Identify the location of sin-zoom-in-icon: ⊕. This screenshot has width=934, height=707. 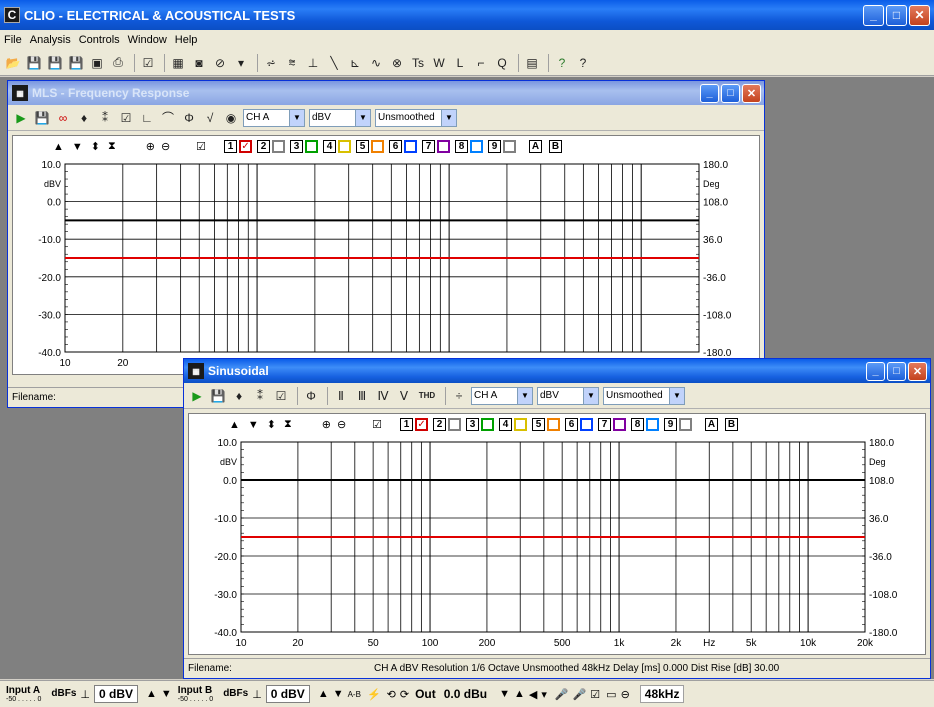
(326, 424).